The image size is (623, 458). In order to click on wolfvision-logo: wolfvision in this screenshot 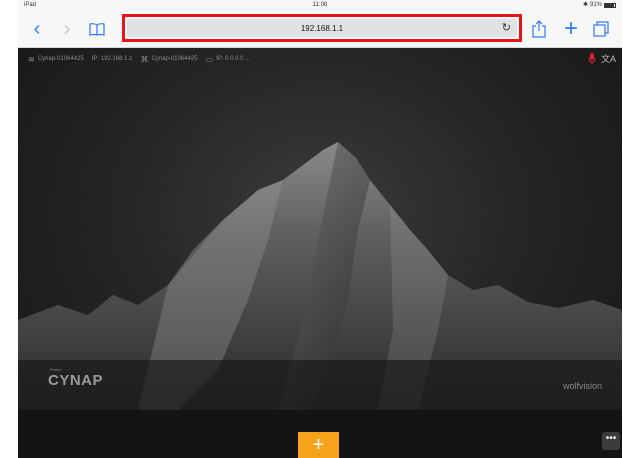, I will do `click(582, 386)`.